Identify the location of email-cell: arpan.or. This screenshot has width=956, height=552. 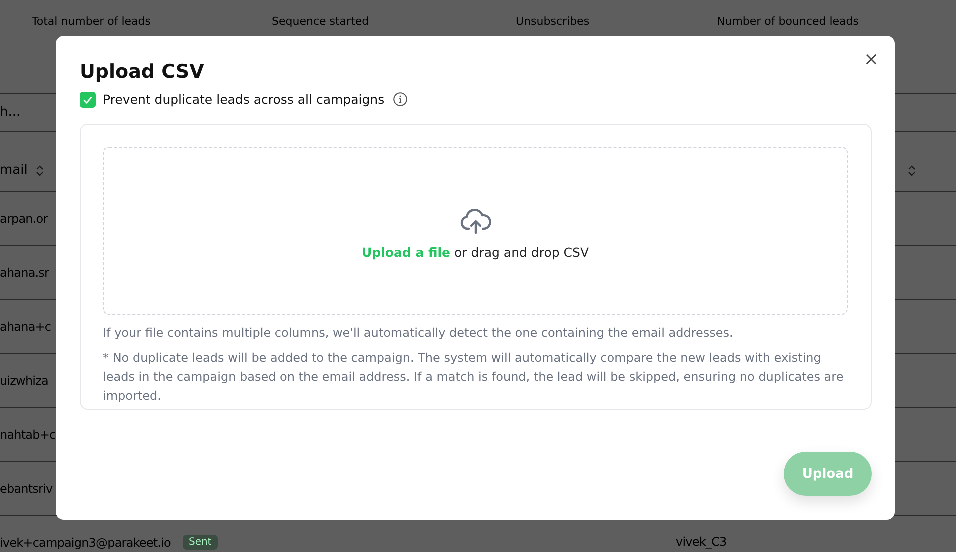
(24, 219).